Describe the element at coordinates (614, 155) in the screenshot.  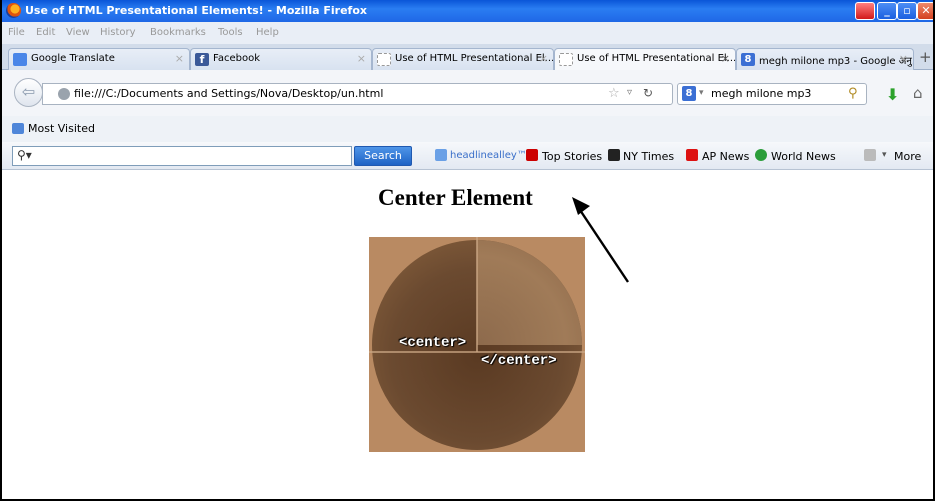
I see `nytimes-icon` at that location.